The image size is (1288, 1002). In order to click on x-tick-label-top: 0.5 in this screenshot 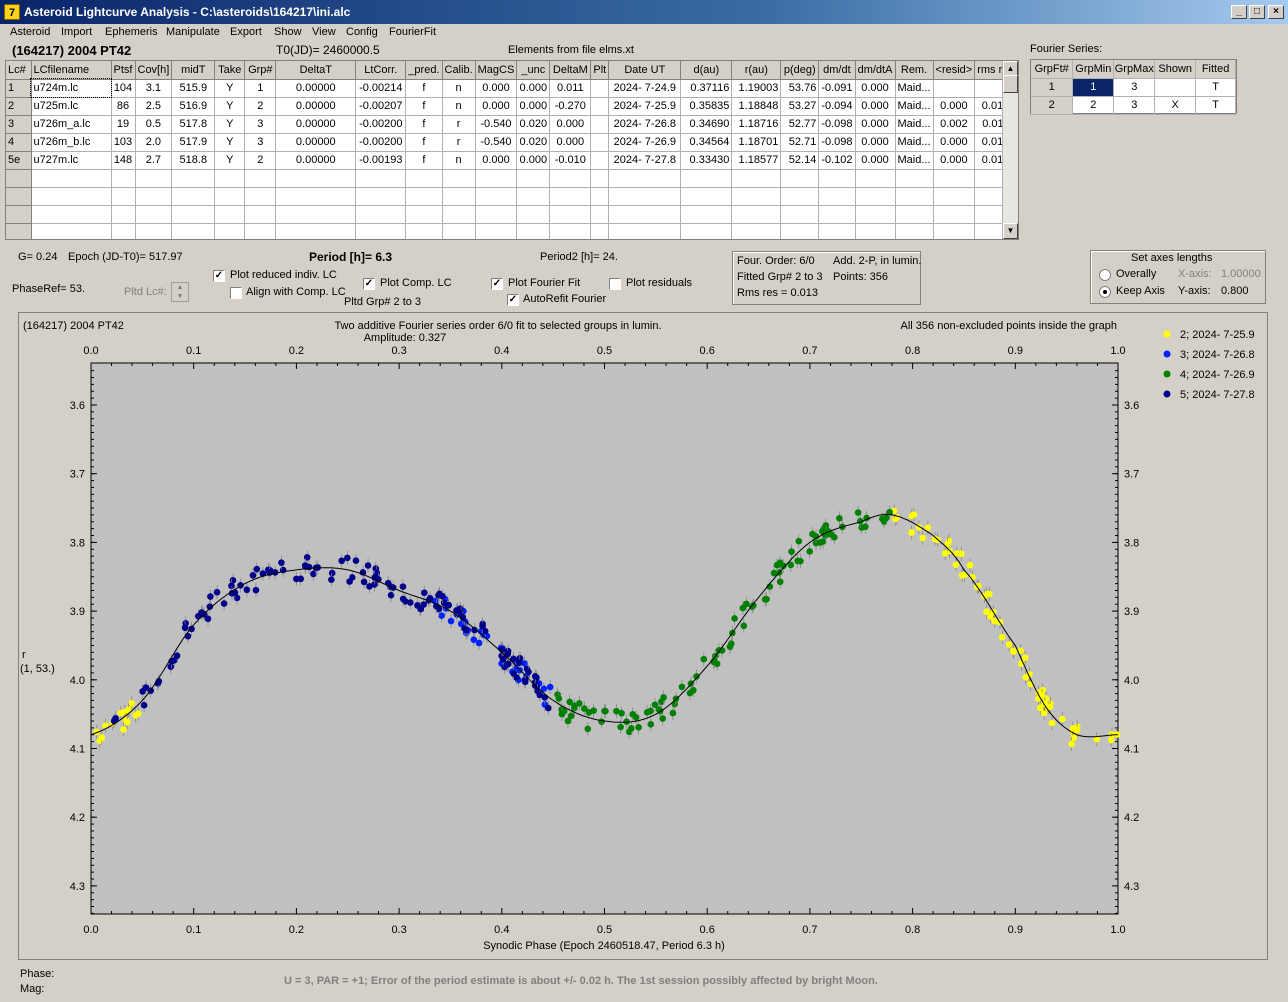, I will do `click(604, 351)`.